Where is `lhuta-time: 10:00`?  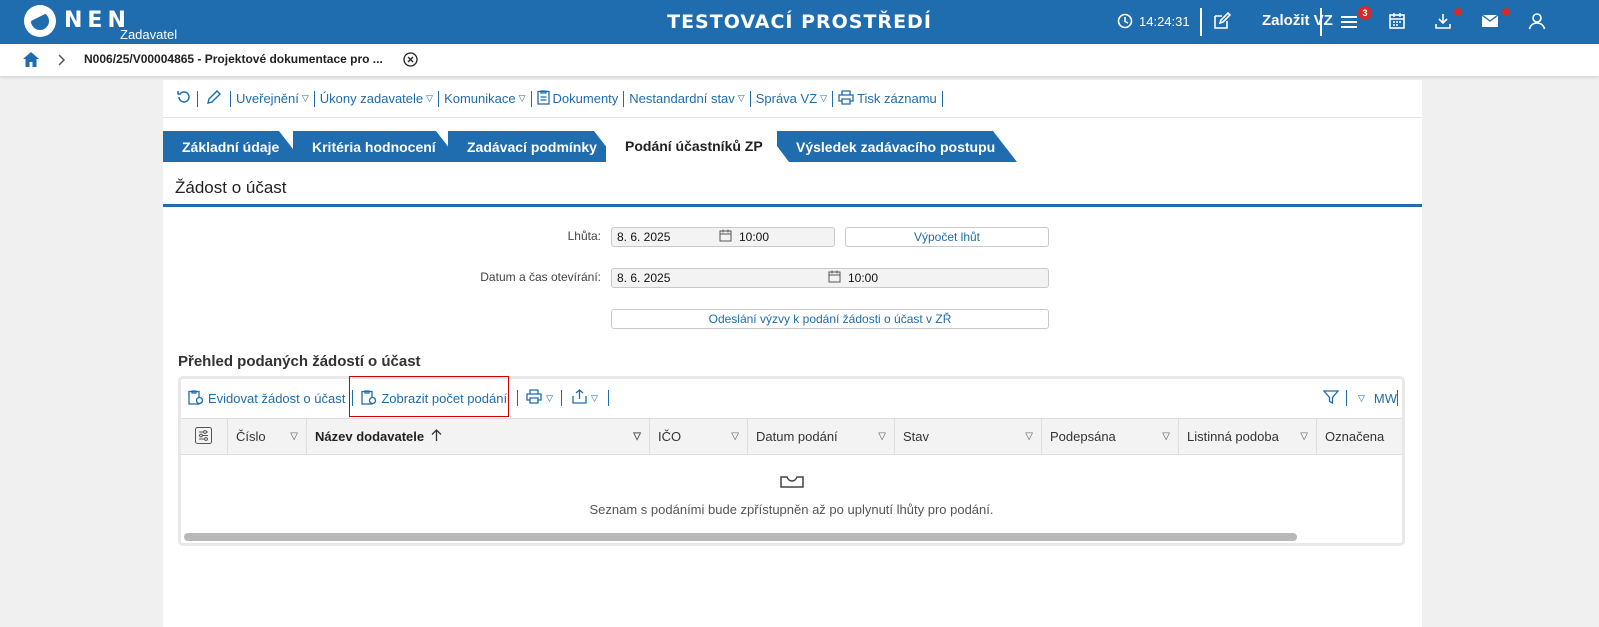 lhuta-time: 10:00 is located at coordinates (754, 237).